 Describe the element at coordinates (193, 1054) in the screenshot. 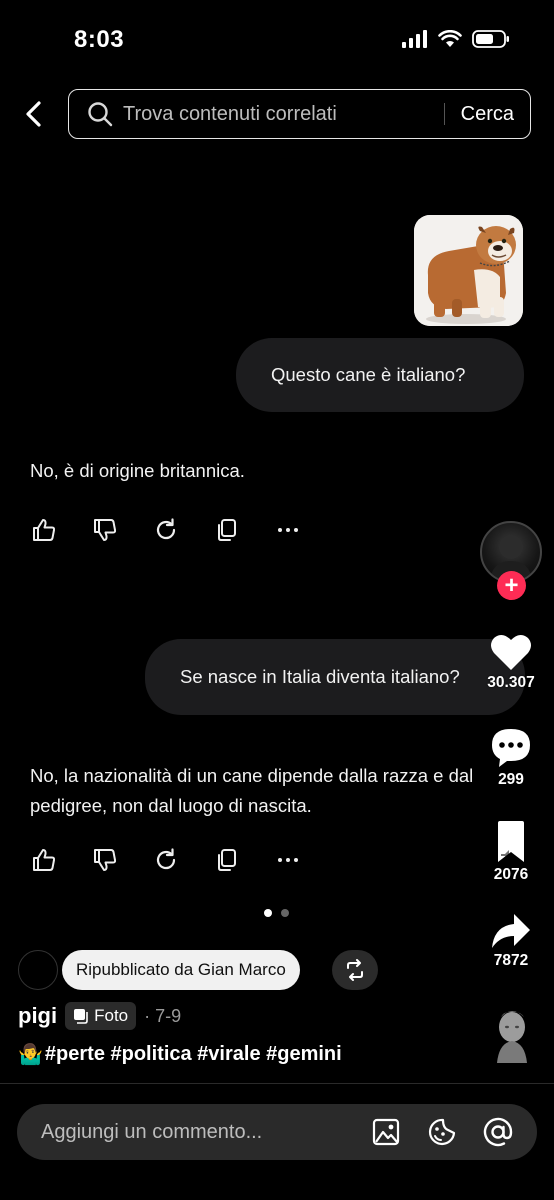

I see `caption-hashtags: #perte #politica #virale #gemini` at that location.